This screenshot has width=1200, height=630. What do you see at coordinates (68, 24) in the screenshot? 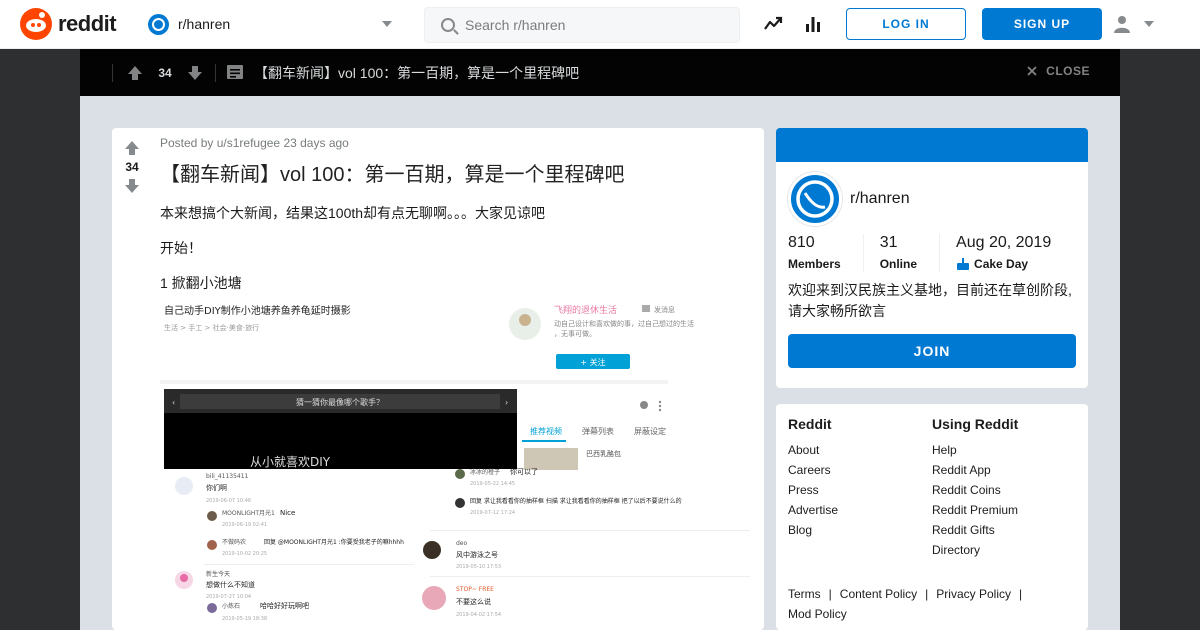
I see `reddit-logo: reddit` at bounding box center [68, 24].